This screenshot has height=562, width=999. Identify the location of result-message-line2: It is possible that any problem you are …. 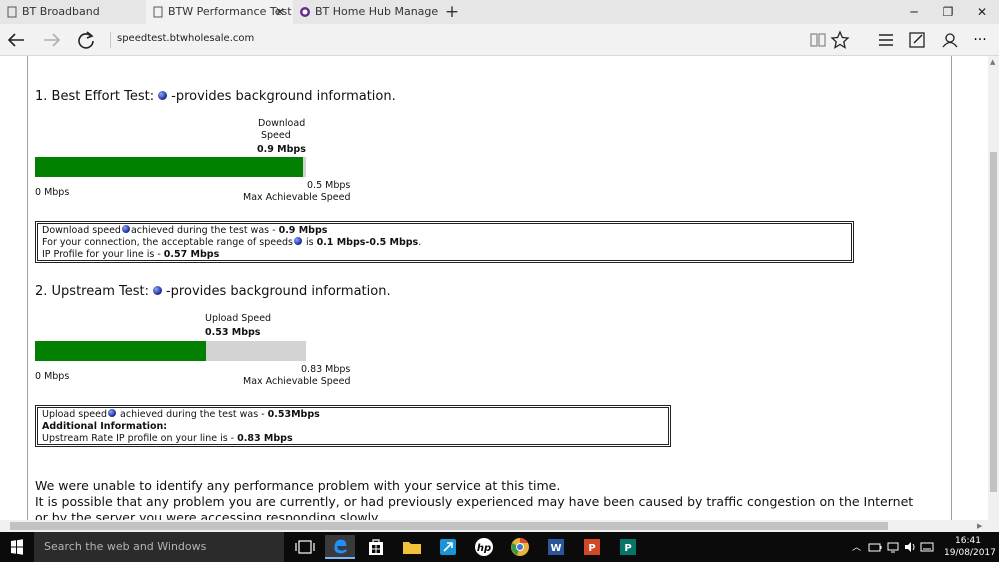
(474, 501).